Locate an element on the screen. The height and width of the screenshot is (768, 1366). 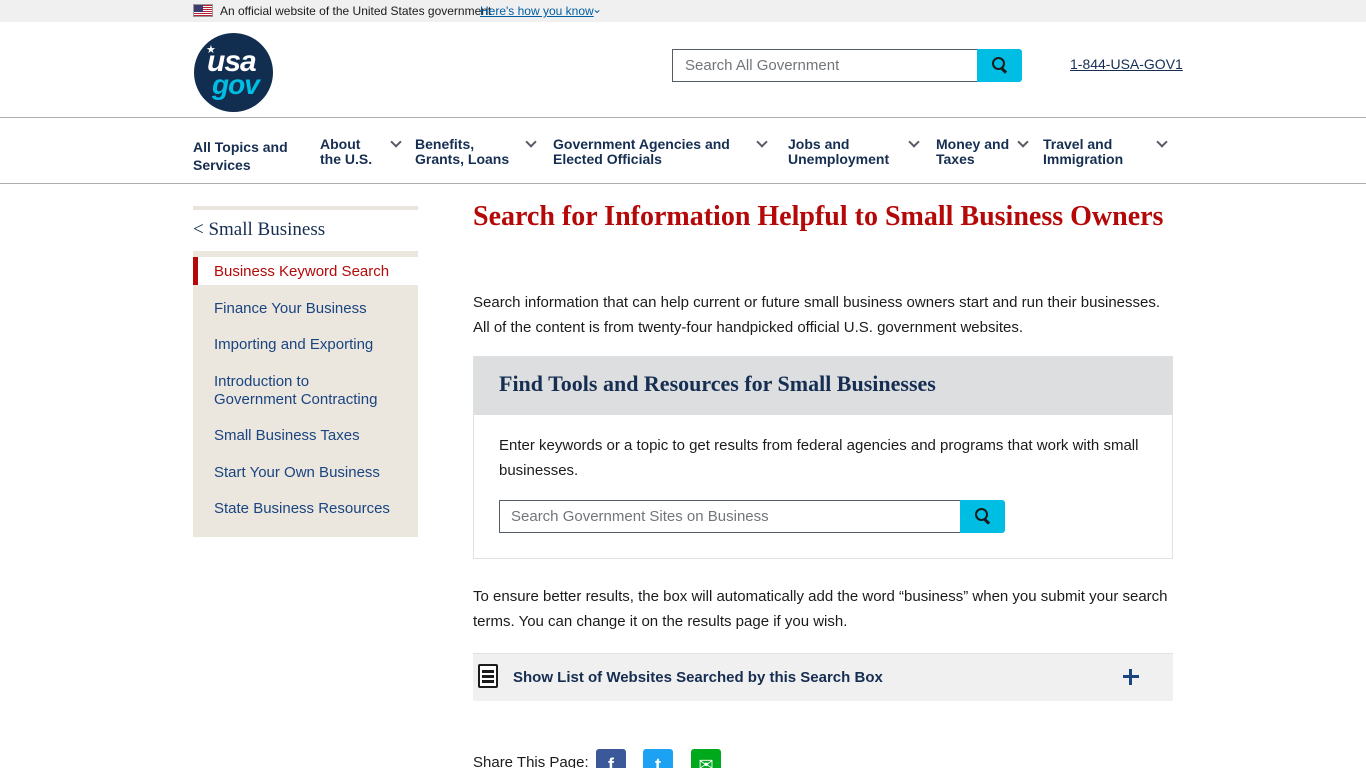
nav-item-label: Money and is located at coordinates (973, 144).